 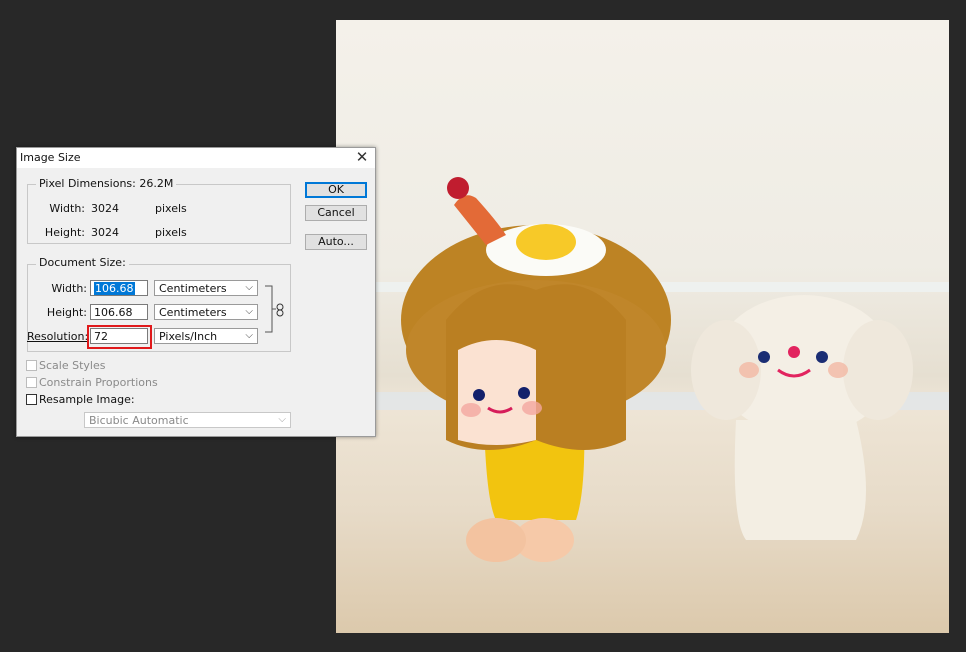 I want to click on constrain-proportions-checkbox, so click(x=31, y=382).